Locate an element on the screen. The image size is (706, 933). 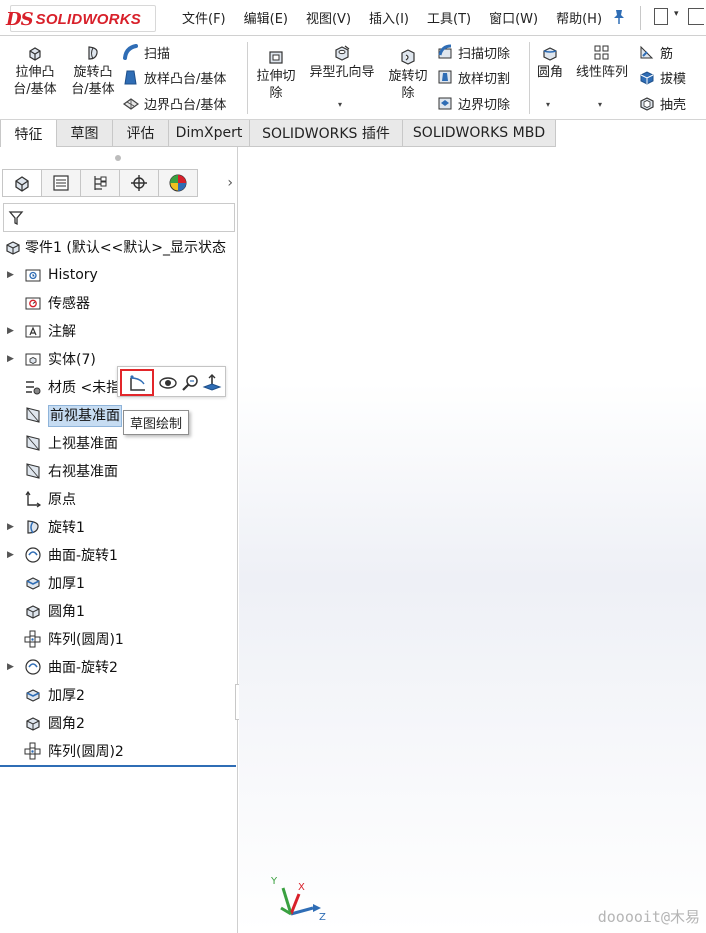
rollback-bar is located at coordinates (118, 766).